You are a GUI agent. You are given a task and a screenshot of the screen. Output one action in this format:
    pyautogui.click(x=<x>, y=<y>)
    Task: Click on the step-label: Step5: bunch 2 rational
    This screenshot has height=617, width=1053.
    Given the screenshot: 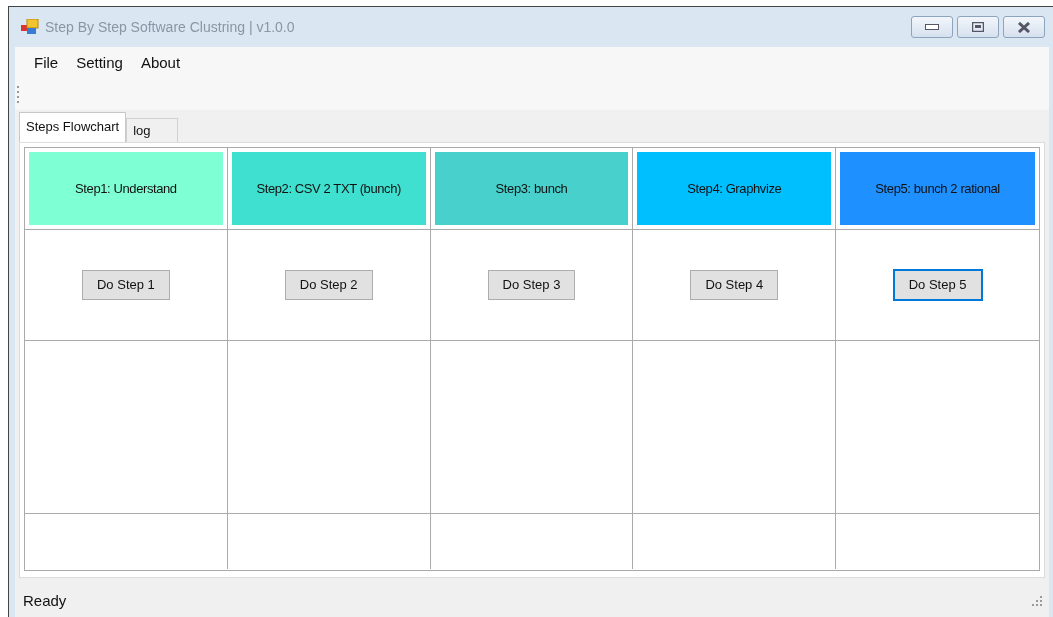 What is the action you would take?
    pyautogui.click(x=937, y=188)
    